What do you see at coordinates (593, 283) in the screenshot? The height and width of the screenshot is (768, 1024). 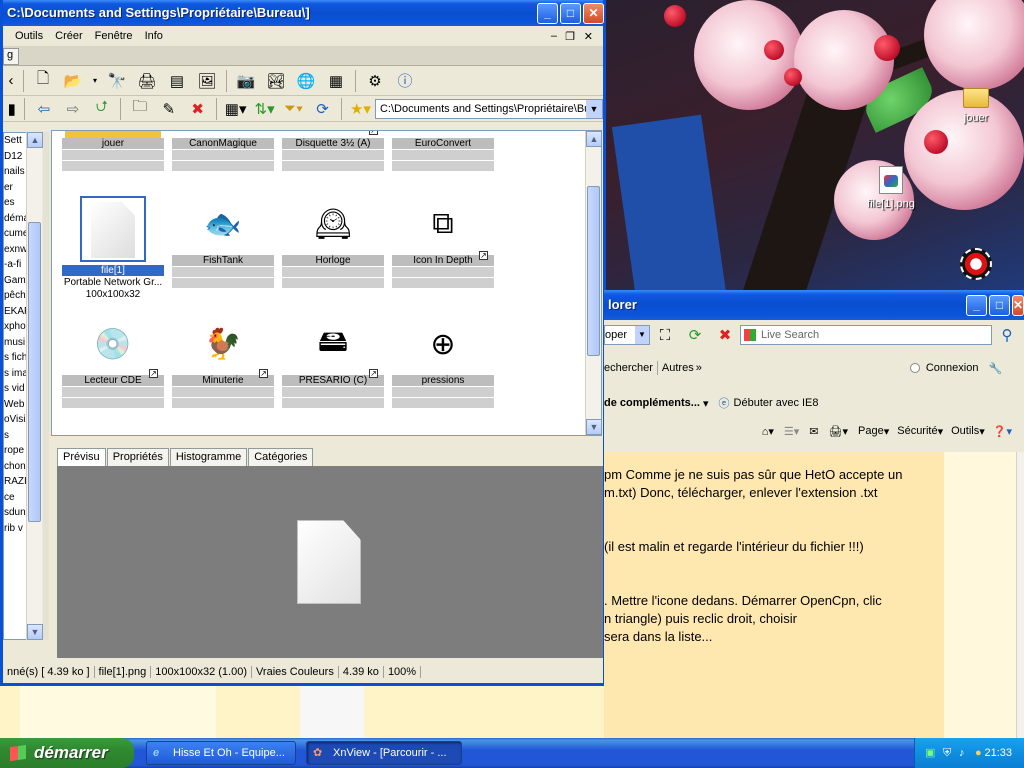 I see `thumbnail-scrollbar: ▲ ▼` at bounding box center [593, 283].